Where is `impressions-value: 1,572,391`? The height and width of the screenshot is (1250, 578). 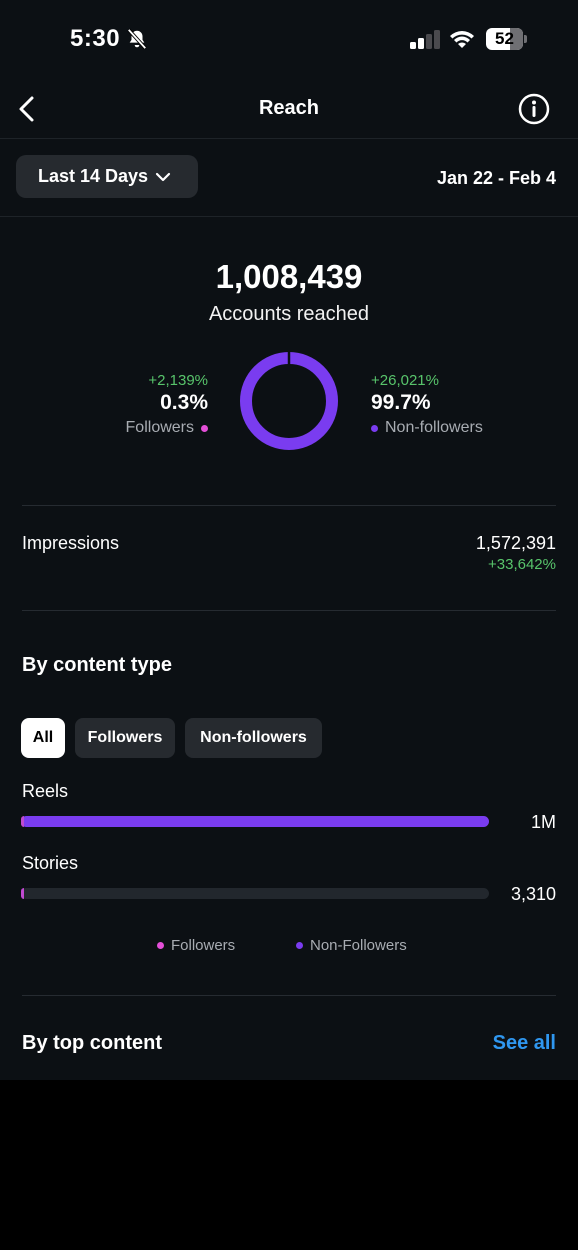 impressions-value: 1,572,391 is located at coordinates (515, 543).